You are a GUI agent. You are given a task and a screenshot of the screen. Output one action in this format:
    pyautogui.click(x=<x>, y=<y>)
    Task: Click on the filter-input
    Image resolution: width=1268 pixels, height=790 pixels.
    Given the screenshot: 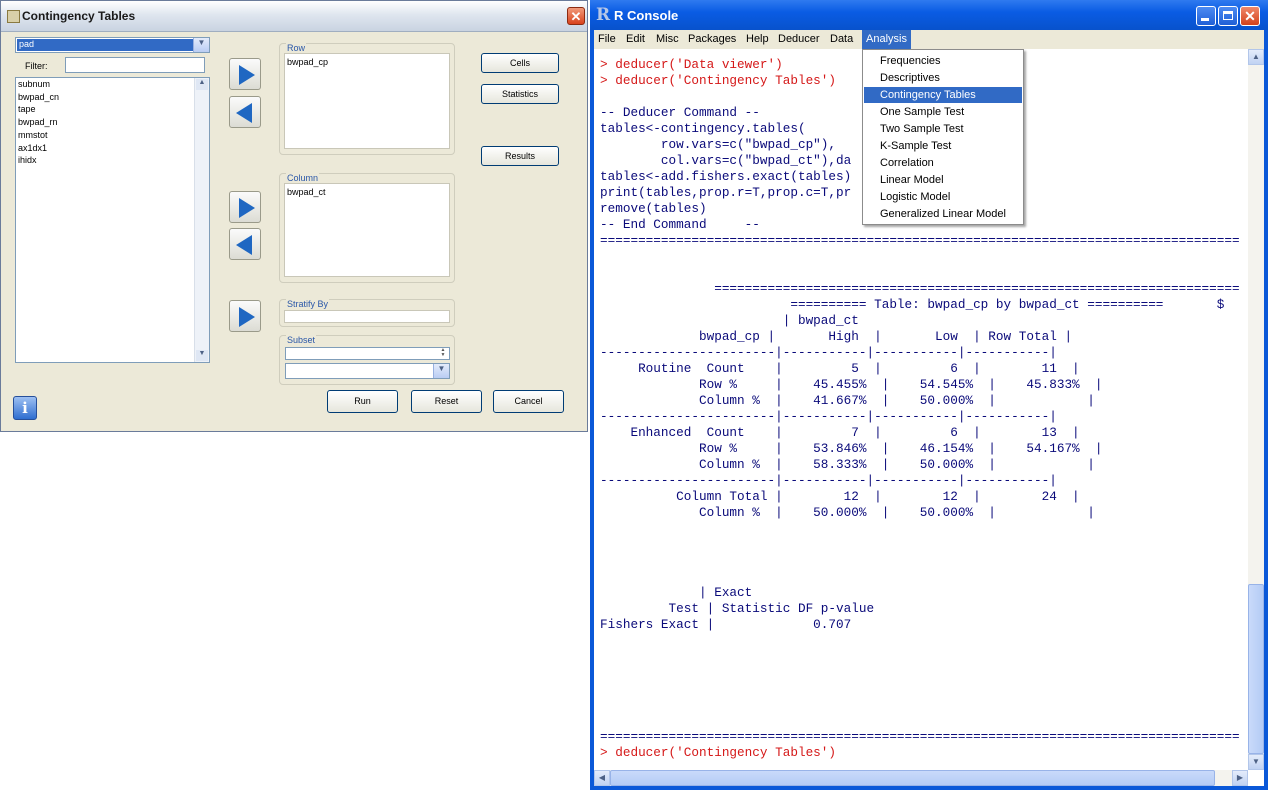 What is the action you would take?
    pyautogui.click(x=135, y=65)
    